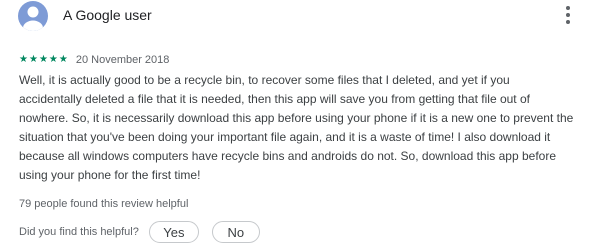  What do you see at coordinates (104, 204) in the screenshot?
I see `helpful-count: 79 people found this review helpful` at bounding box center [104, 204].